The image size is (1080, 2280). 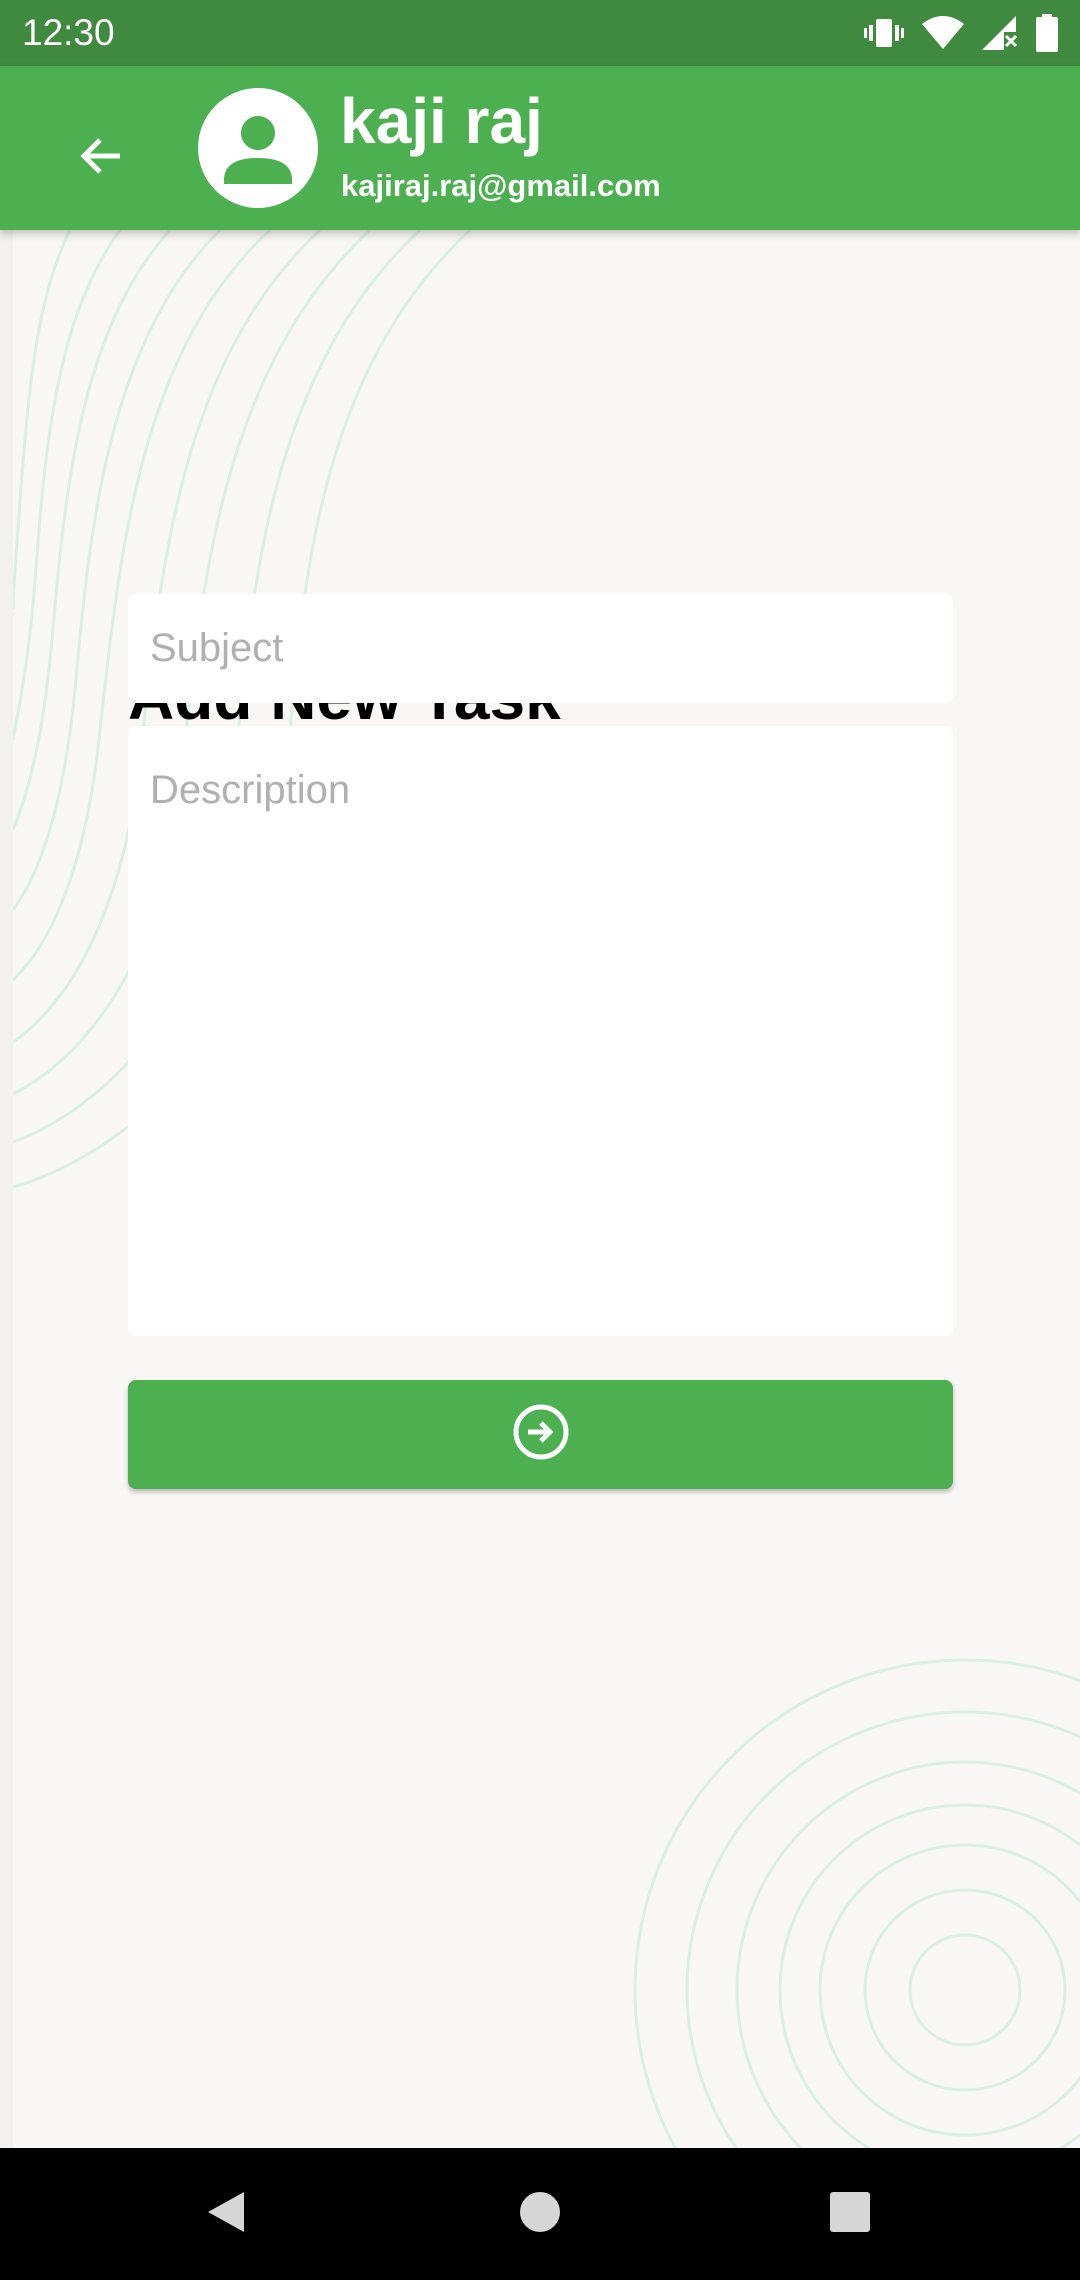 I want to click on navigation-bar, so click(x=540, y=2214).